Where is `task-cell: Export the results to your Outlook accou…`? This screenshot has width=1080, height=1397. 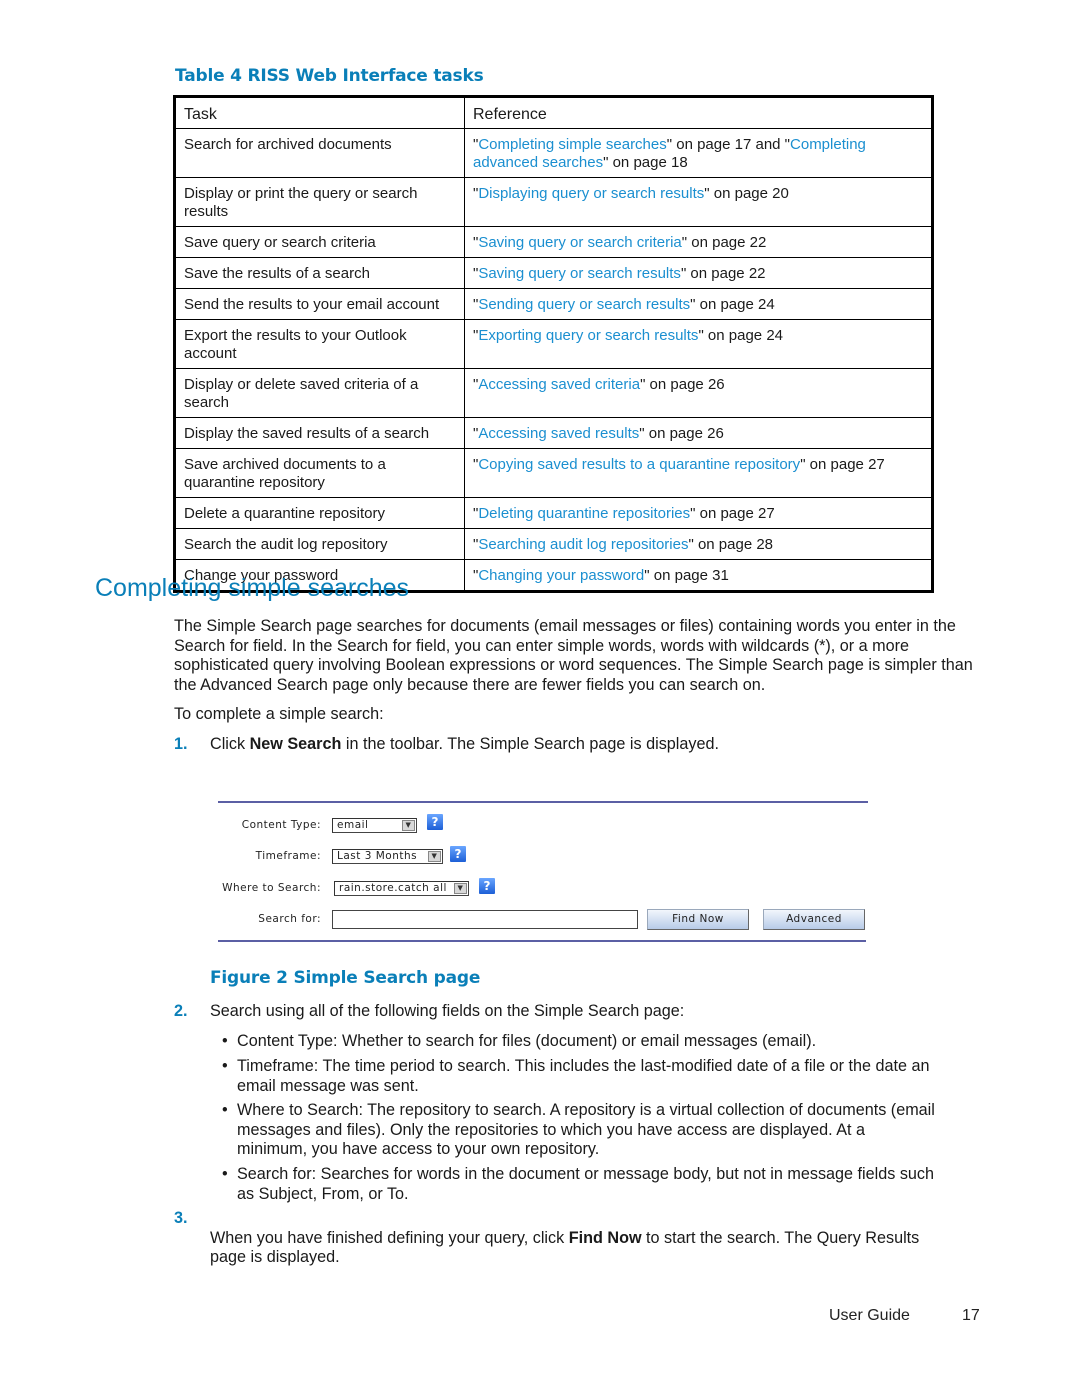
task-cell: Export the results to your Outlook accou… is located at coordinates (319, 344).